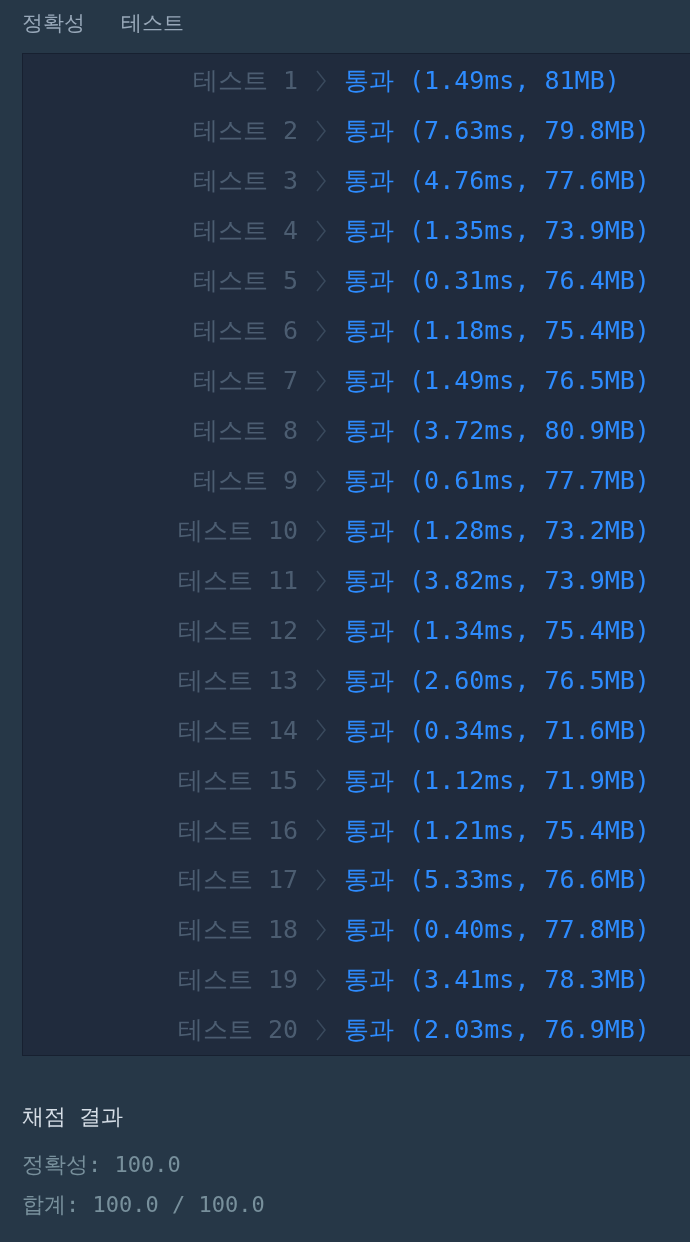  I want to click on summary-line: 합계: 100.0 / 100.0, so click(144, 1205).